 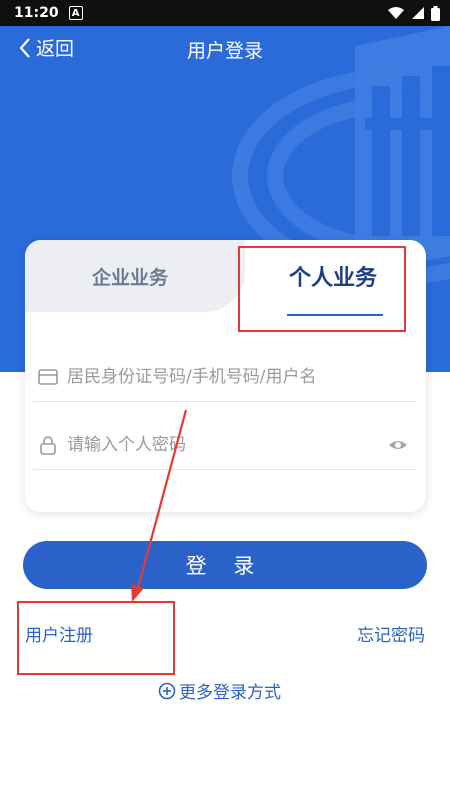 I want to click on wifi-icon, so click(x=396, y=13).